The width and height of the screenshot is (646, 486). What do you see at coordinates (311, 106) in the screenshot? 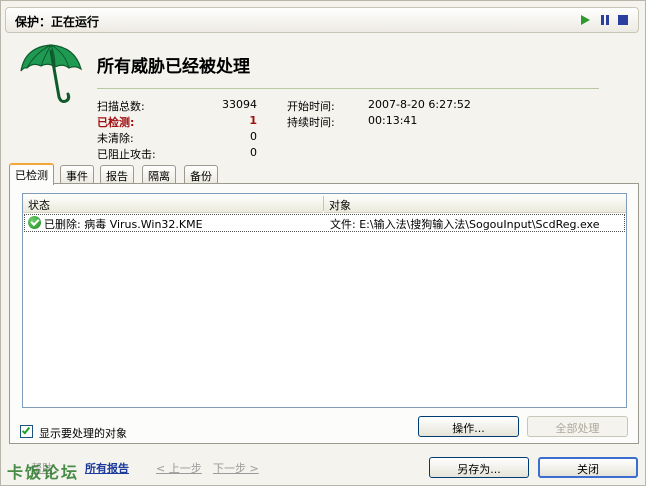
I see `start-time-label: 开始时间:` at bounding box center [311, 106].